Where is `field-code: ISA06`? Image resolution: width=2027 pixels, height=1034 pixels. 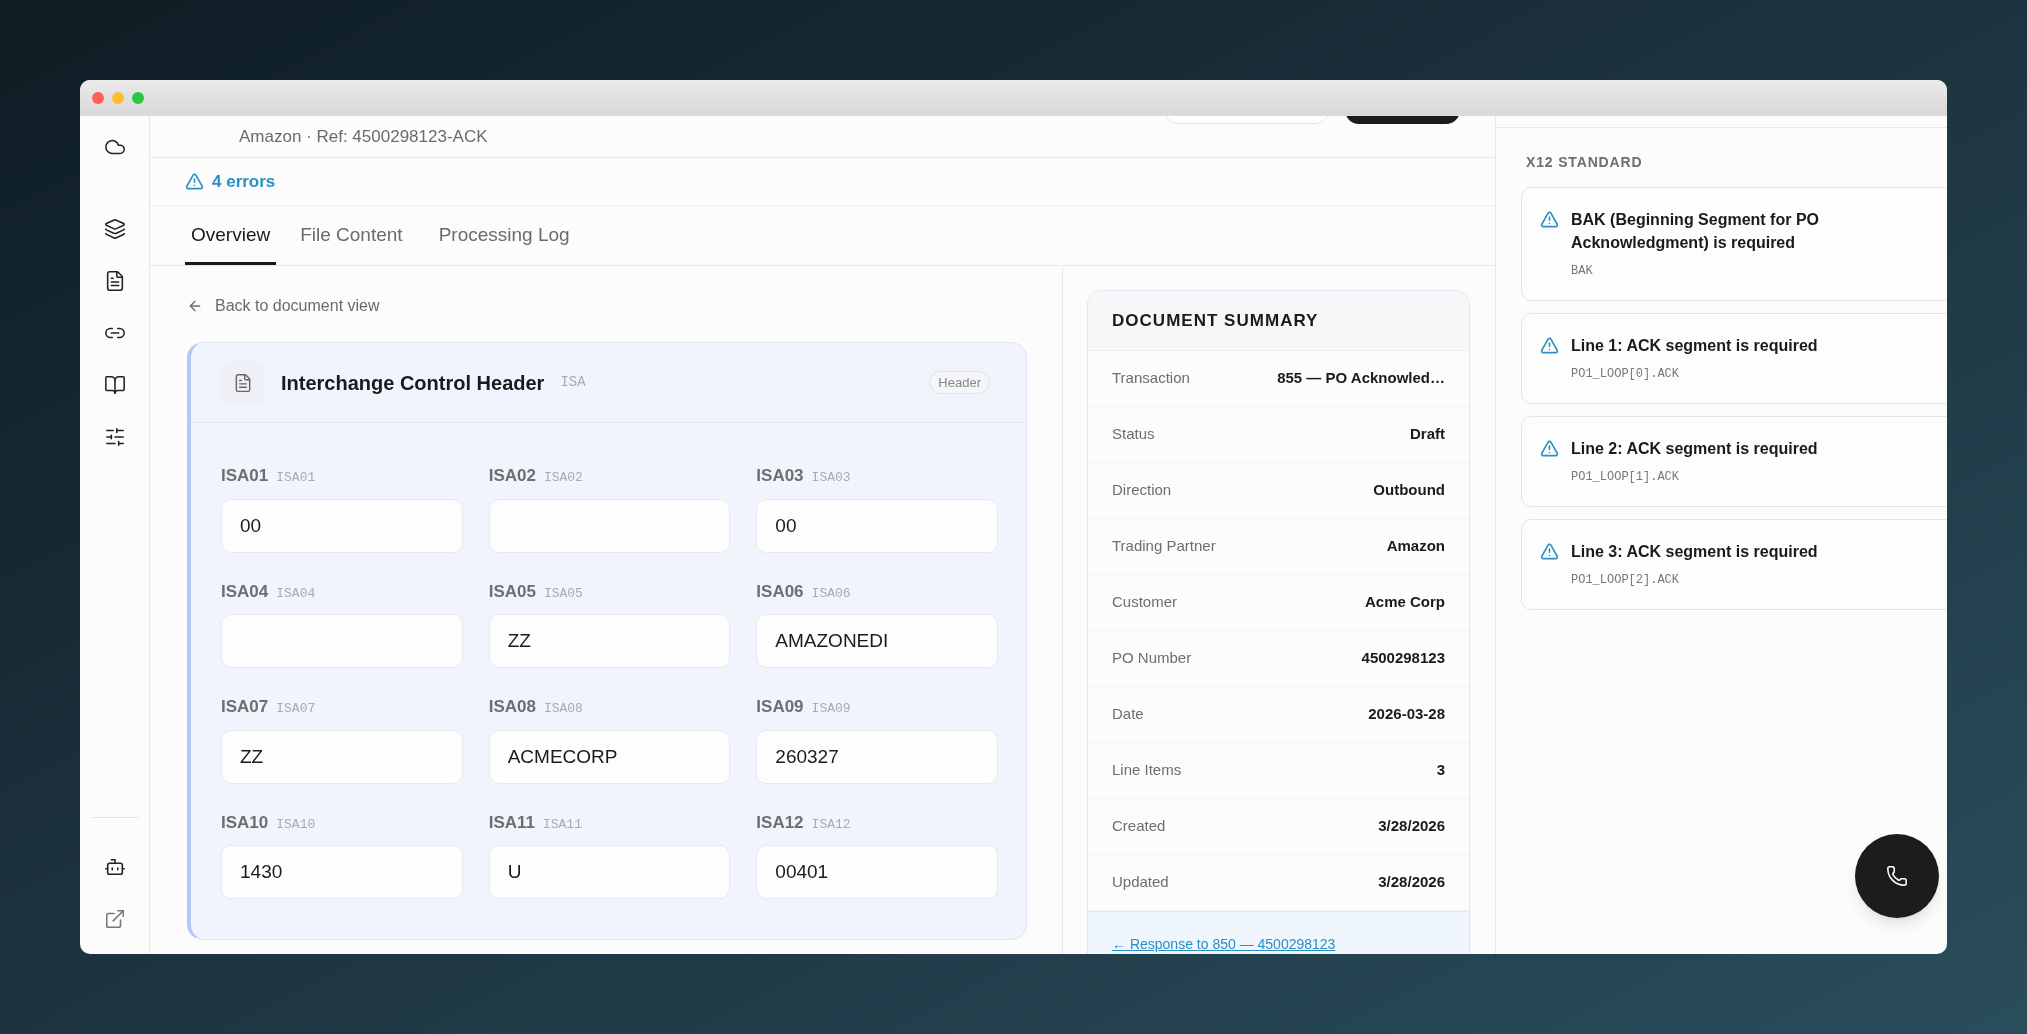
field-code: ISA06 is located at coordinates (831, 593).